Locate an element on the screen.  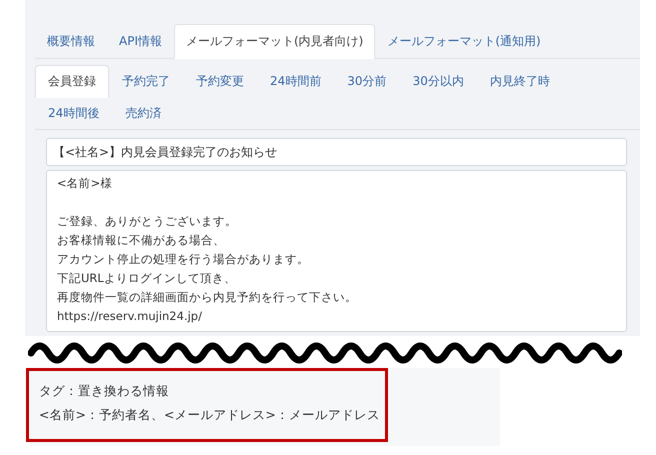
subject-input-field: 【<社名>】内見会員登録完了のお知らせ is located at coordinates (336, 152).